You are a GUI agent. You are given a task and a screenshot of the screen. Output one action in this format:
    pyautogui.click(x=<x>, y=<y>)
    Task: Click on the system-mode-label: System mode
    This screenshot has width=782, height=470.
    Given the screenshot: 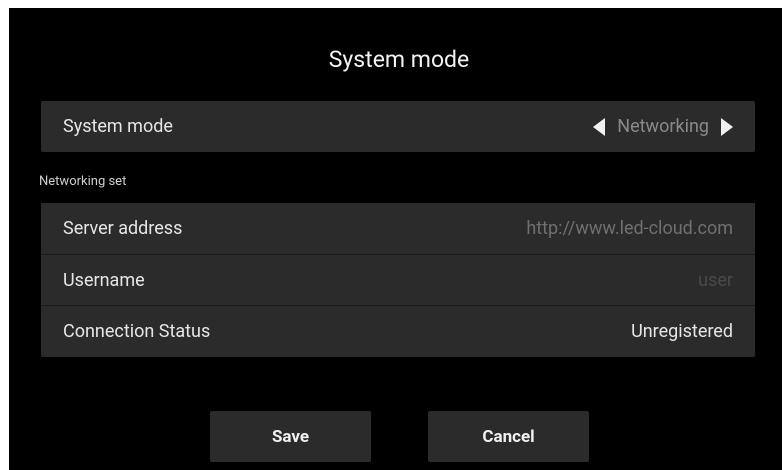 What is the action you would take?
    pyautogui.click(x=118, y=126)
    